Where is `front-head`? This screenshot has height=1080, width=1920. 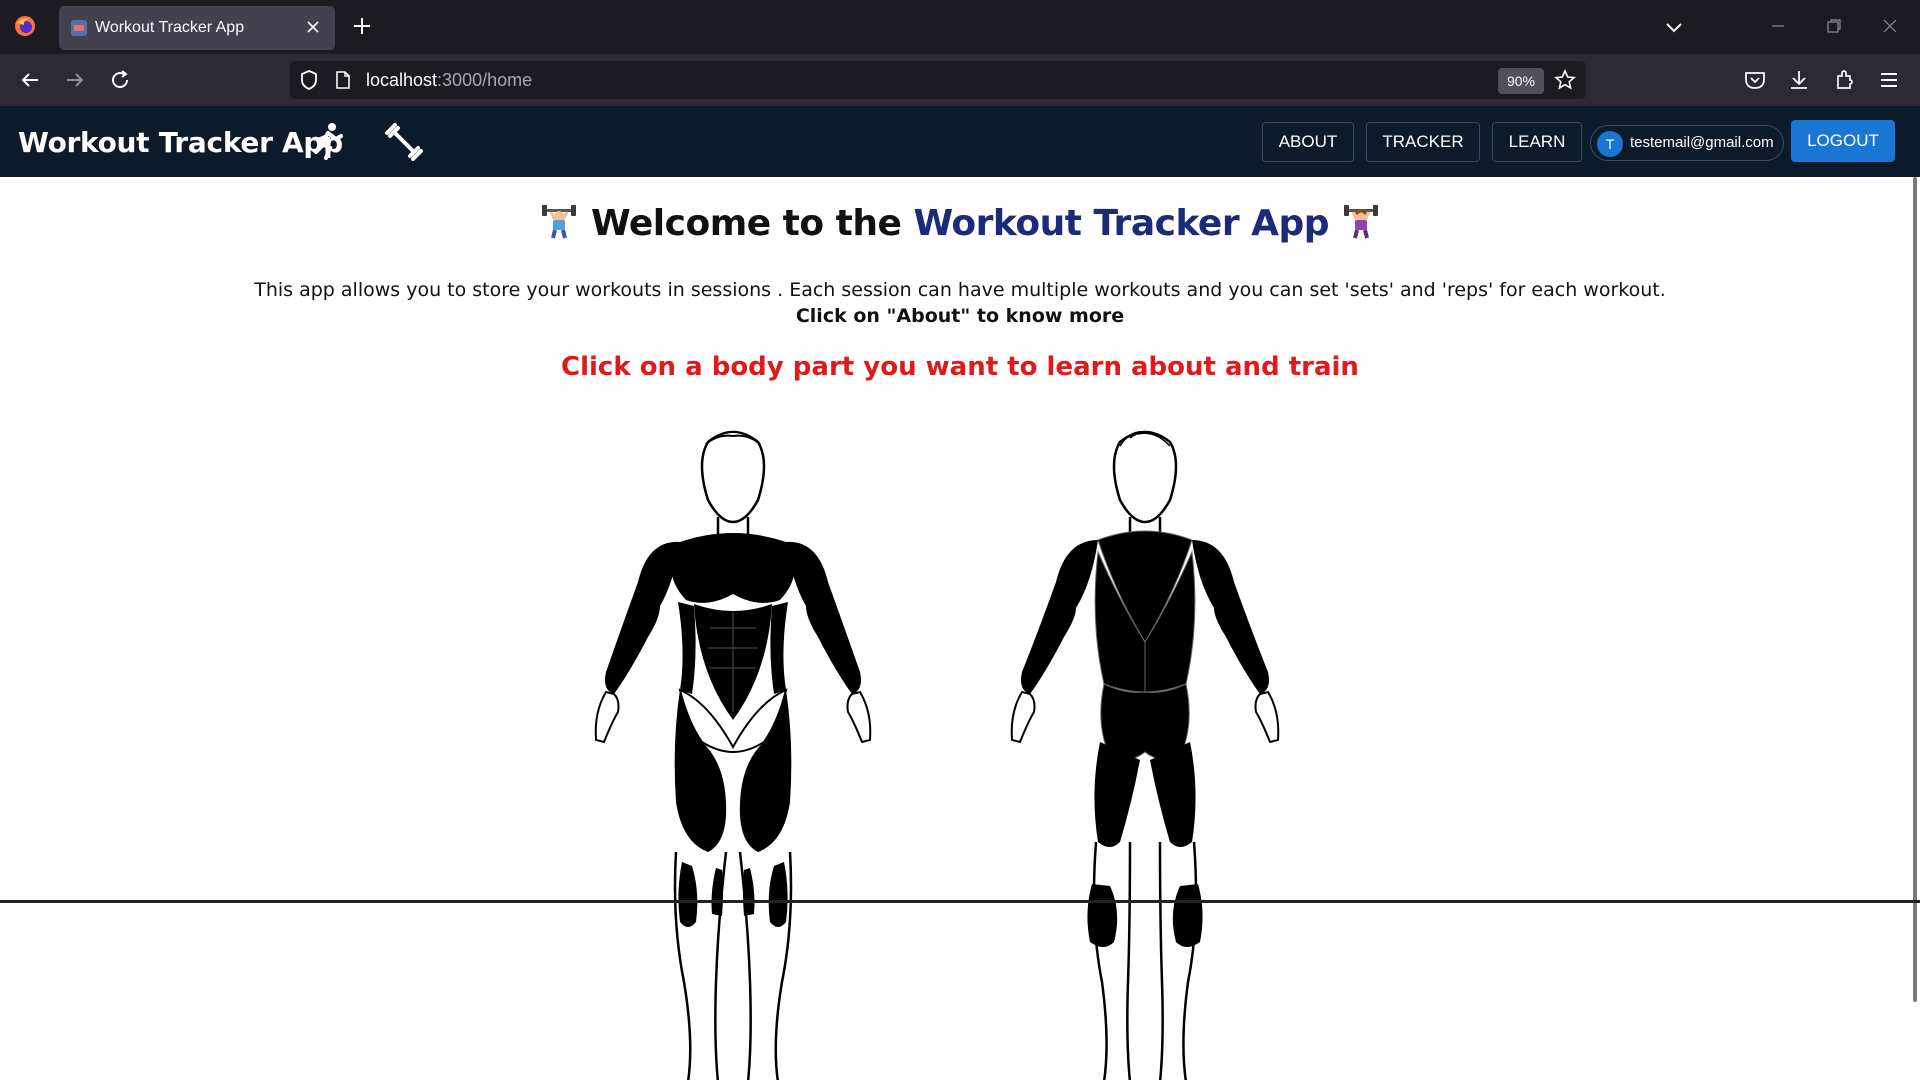 front-head is located at coordinates (733, 477).